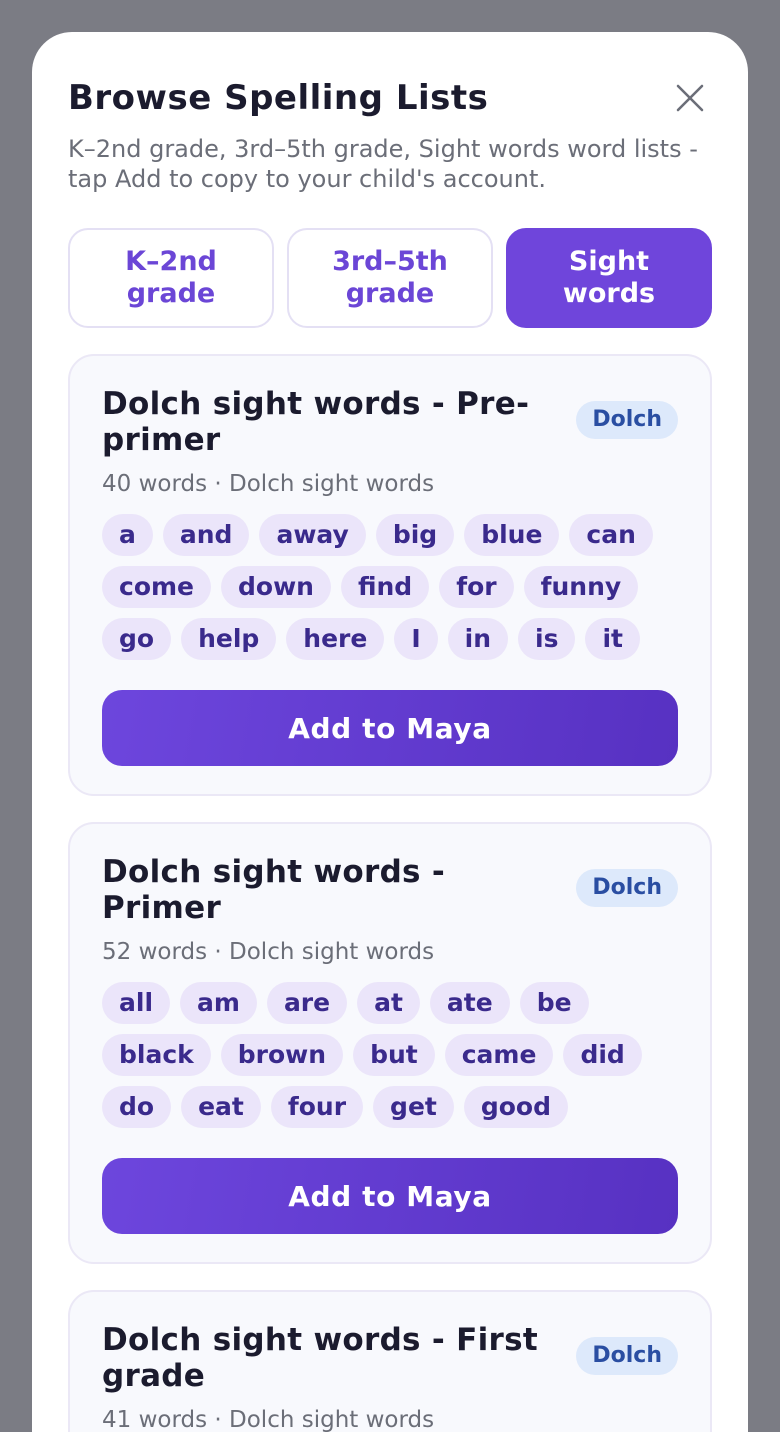 This screenshot has width=780, height=1432. I want to click on word-chip: are, so click(307, 1003).